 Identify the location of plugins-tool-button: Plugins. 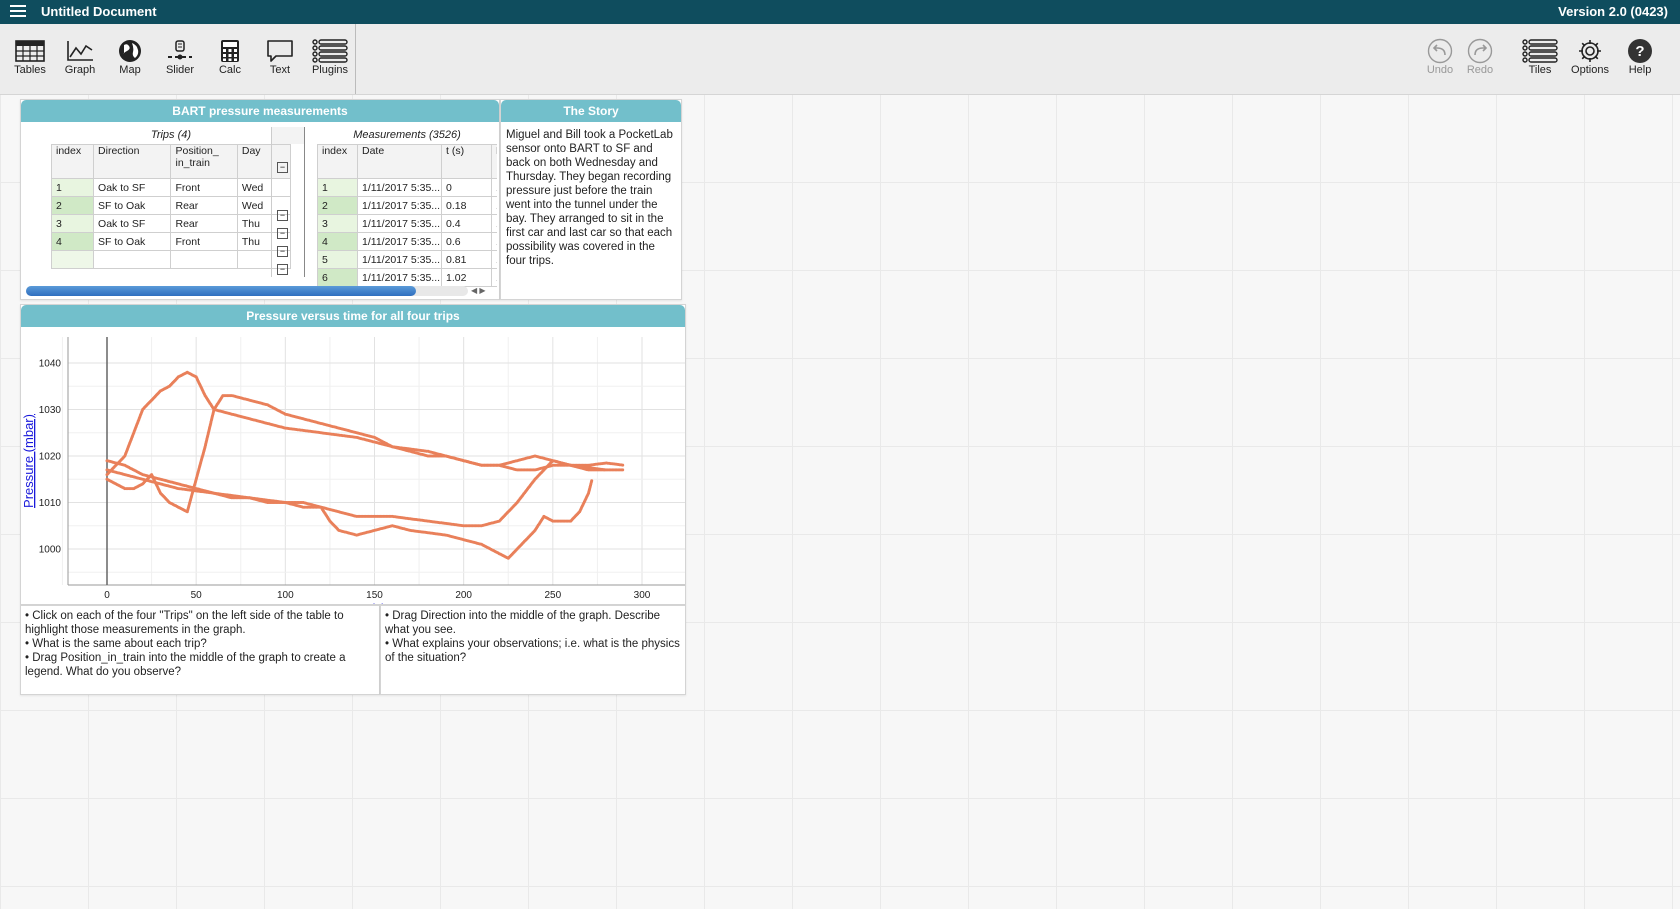
(330, 57).